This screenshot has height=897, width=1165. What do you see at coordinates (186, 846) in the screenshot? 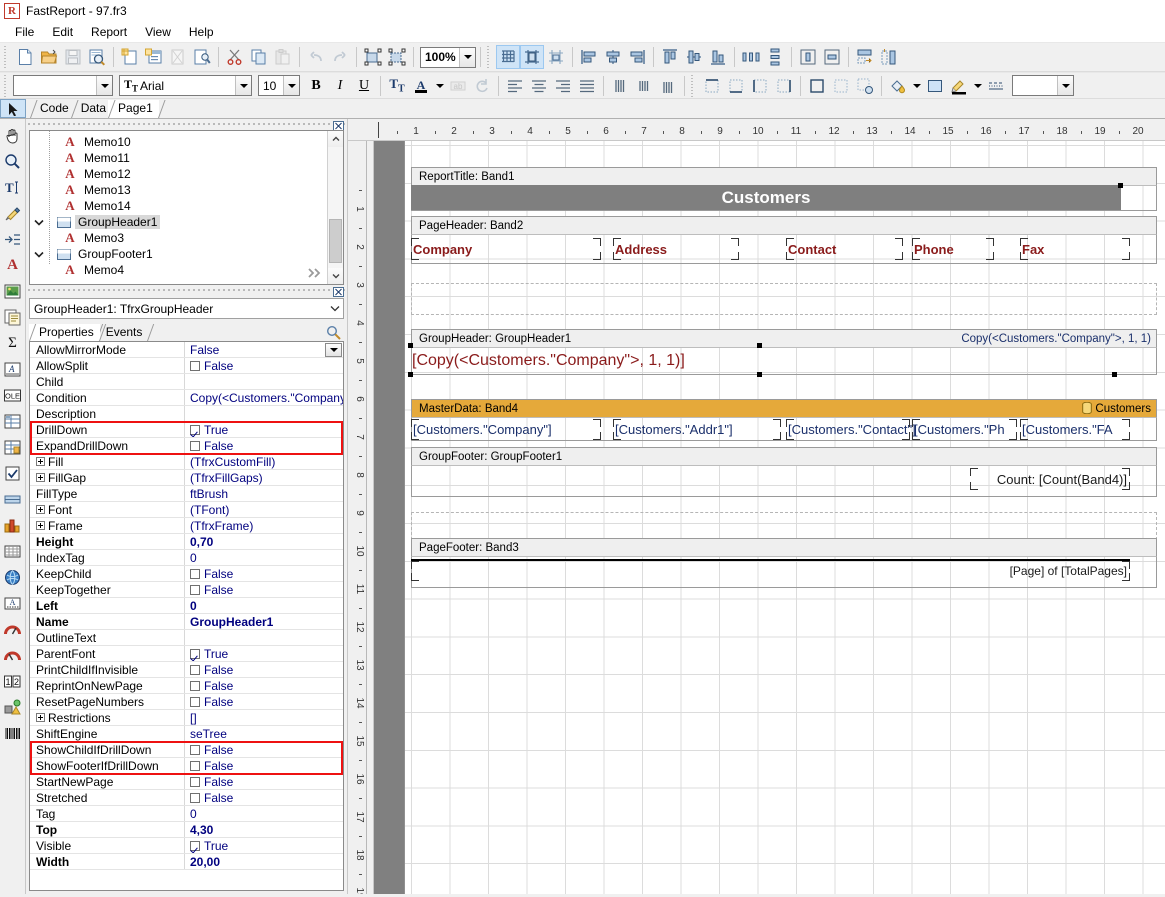
I see `property-row-visible: Visible True` at bounding box center [186, 846].